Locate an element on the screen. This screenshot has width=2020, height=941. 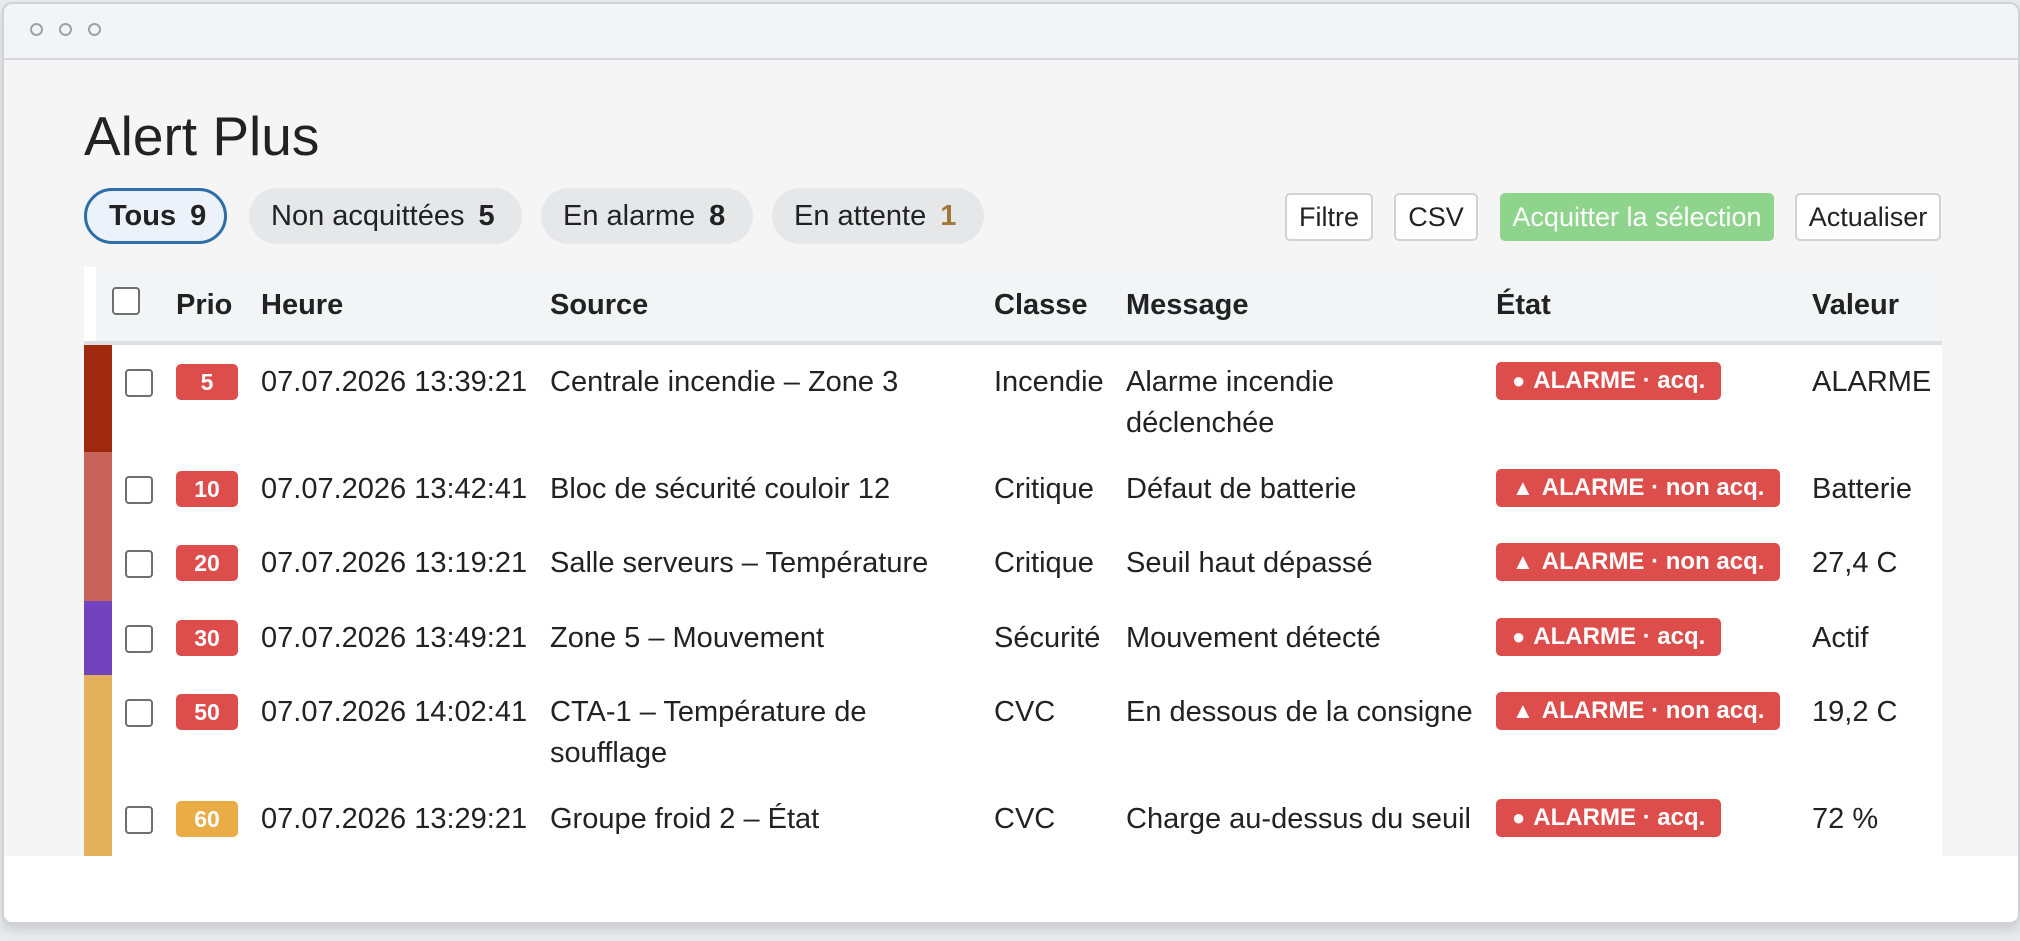
filter-button: Filtre is located at coordinates (1329, 217).